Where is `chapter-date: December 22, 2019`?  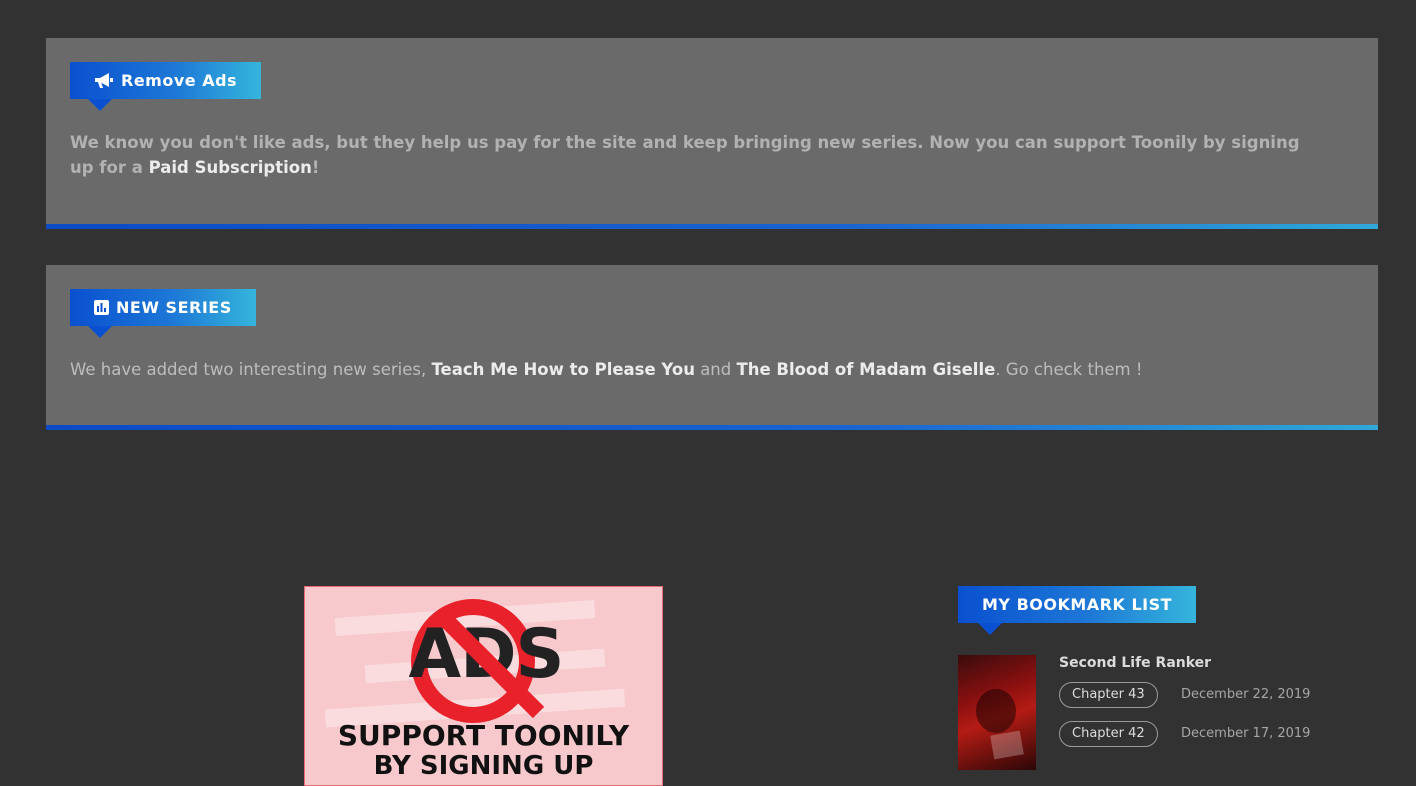
chapter-date: December 22, 2019 is located at coordinates (1246, 694).